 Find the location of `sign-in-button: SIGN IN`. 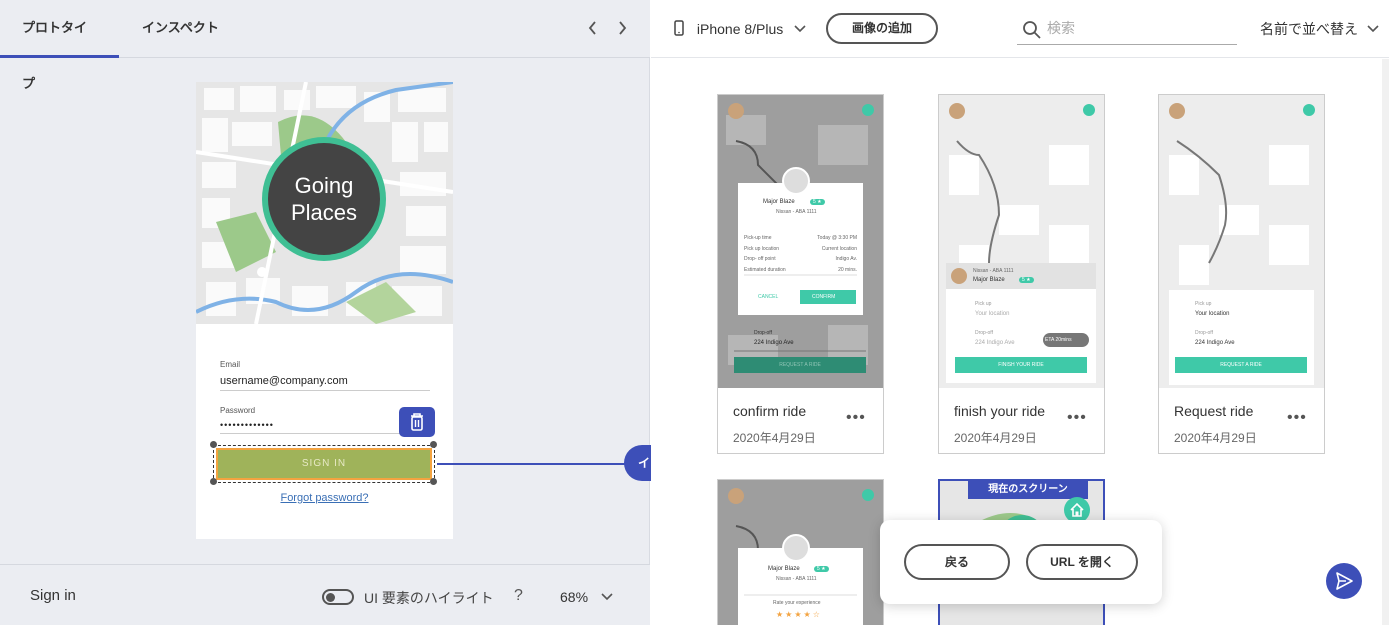

sign-in-button: SIGN IN is located at coordinates (324, 464).